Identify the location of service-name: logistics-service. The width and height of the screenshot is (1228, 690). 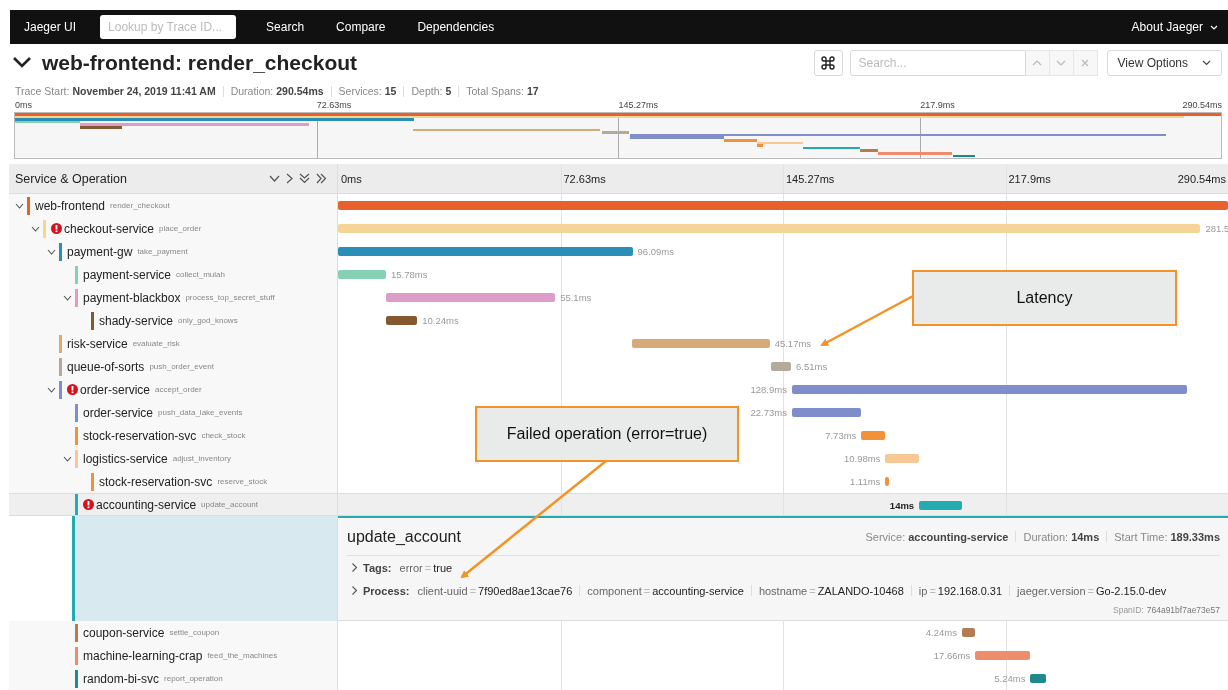
(125, 458).